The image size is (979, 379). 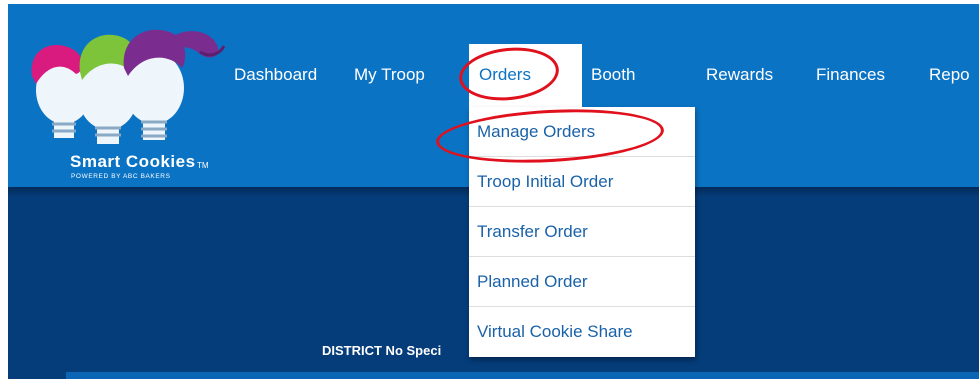 I want to click on nav-rewards: Rewards, so click(x=739, y=75).